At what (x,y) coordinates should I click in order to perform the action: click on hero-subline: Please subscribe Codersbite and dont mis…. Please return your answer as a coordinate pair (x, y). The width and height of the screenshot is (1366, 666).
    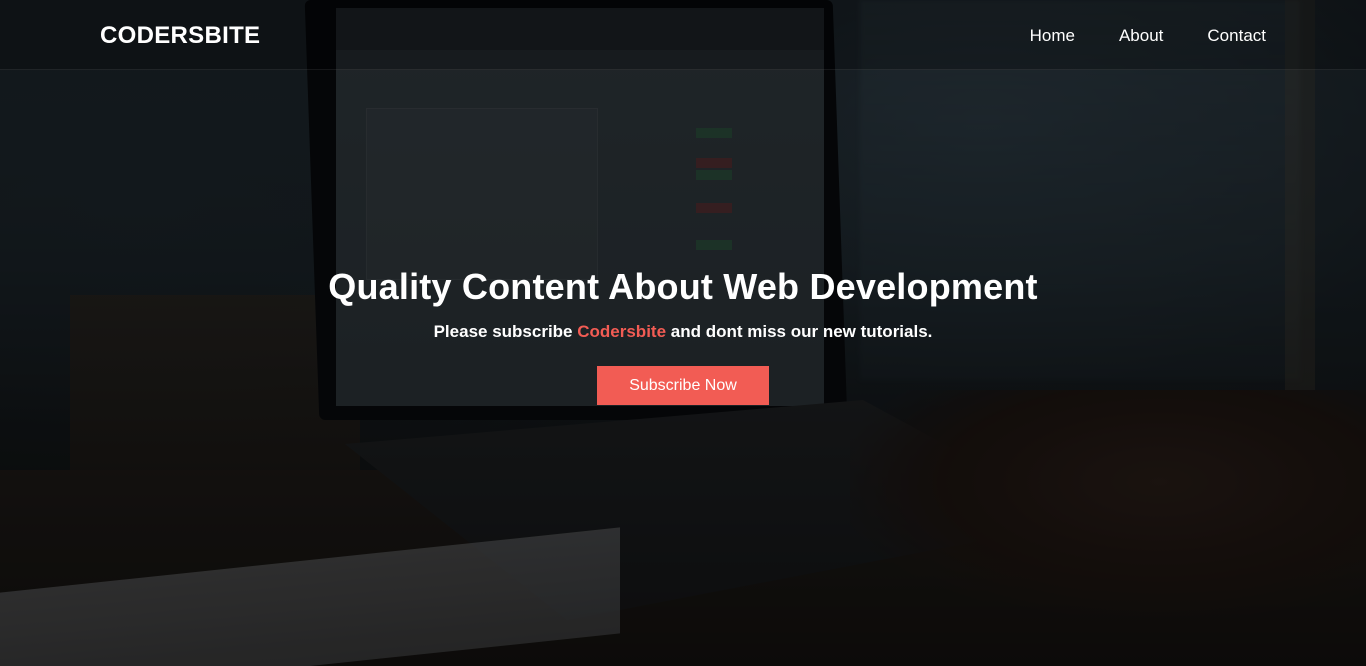
    Looking at the image, I should click on (683, 332).